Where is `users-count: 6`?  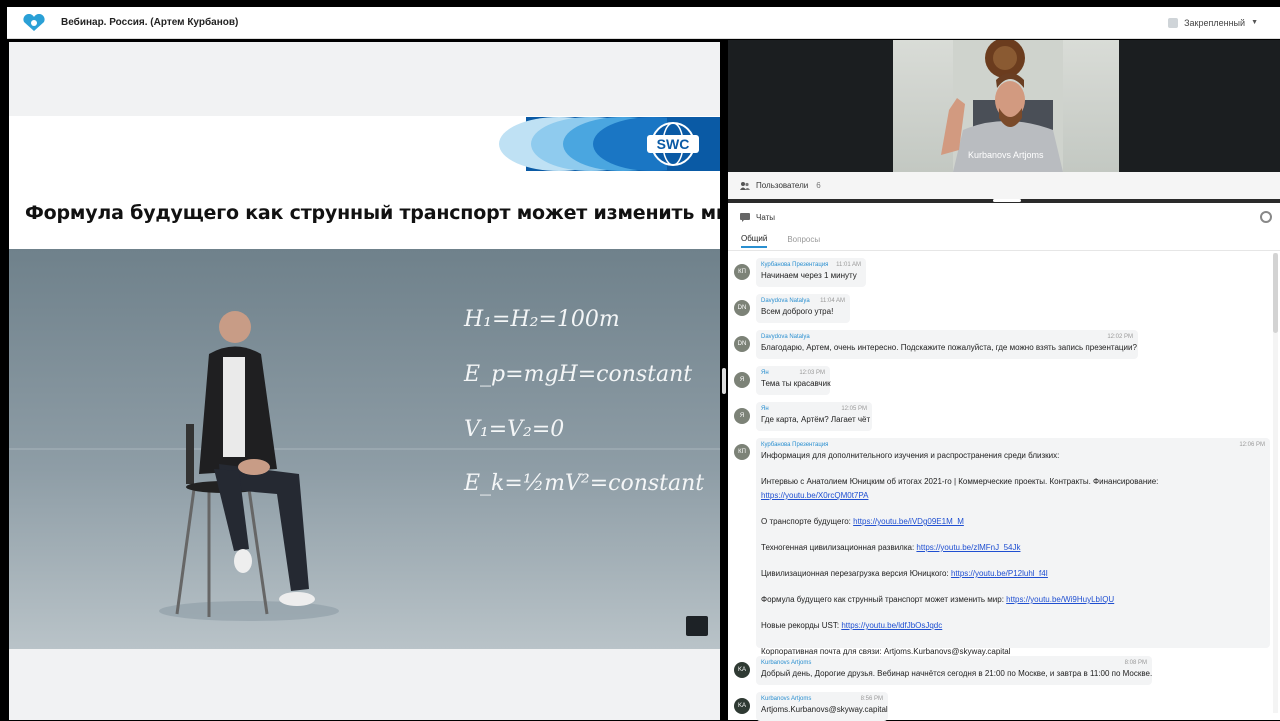
users-count: 6 is located at coordinates (818, 185).